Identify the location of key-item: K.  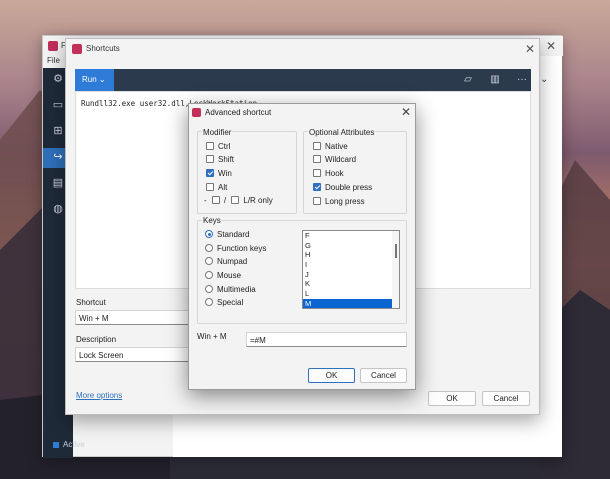
(351, 284).